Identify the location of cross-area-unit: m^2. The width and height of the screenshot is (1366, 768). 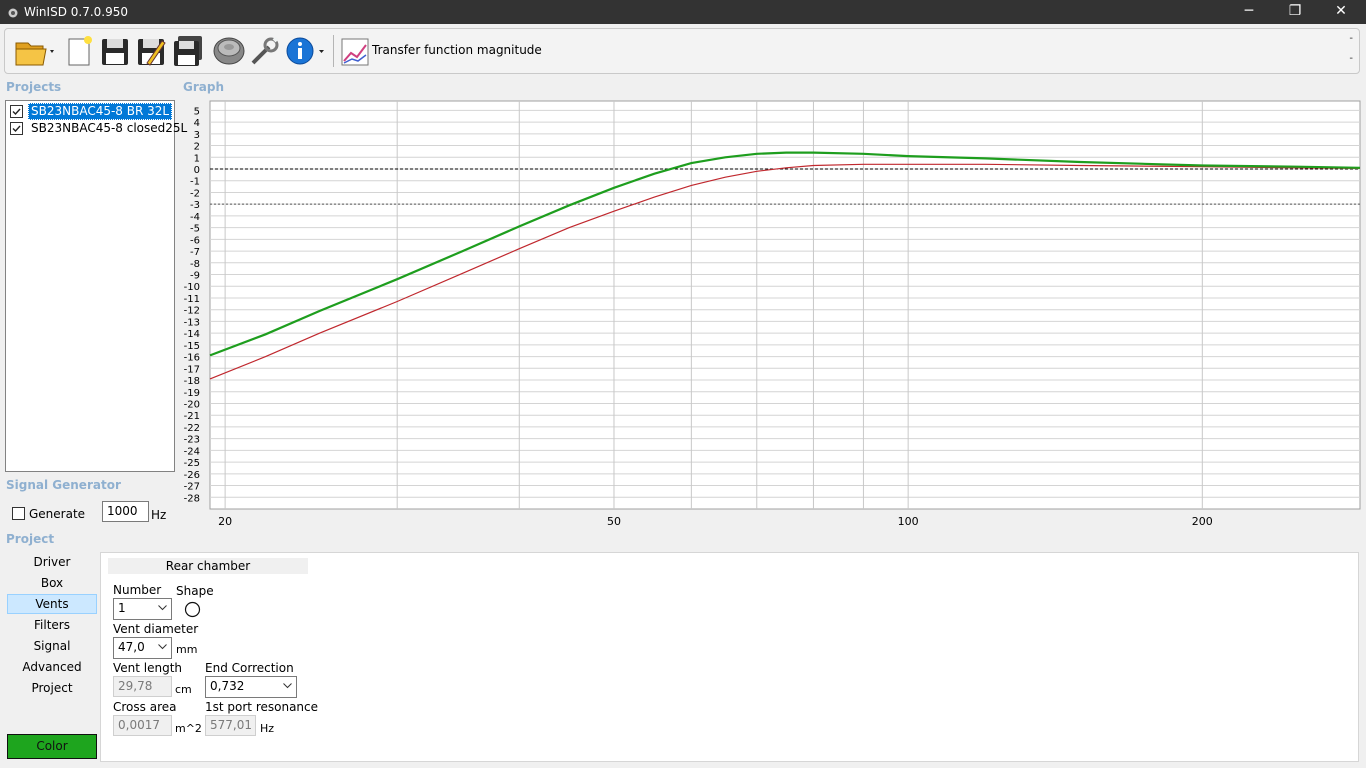
(188, 728).